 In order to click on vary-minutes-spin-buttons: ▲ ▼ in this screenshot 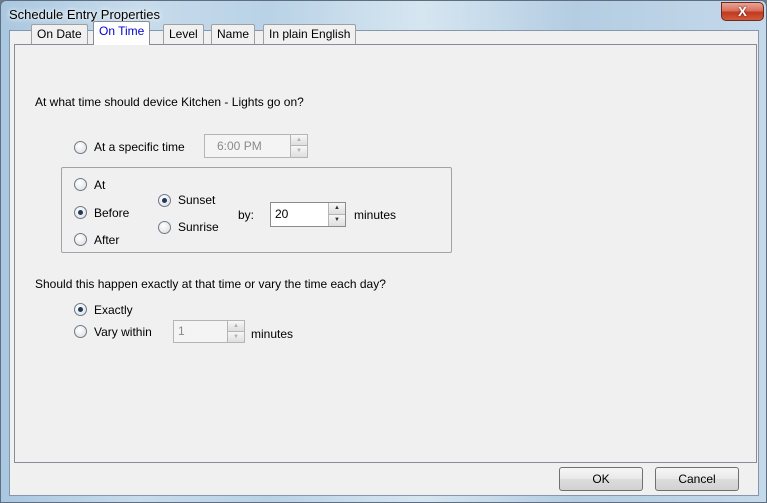, I will do `click(235, 331)`.